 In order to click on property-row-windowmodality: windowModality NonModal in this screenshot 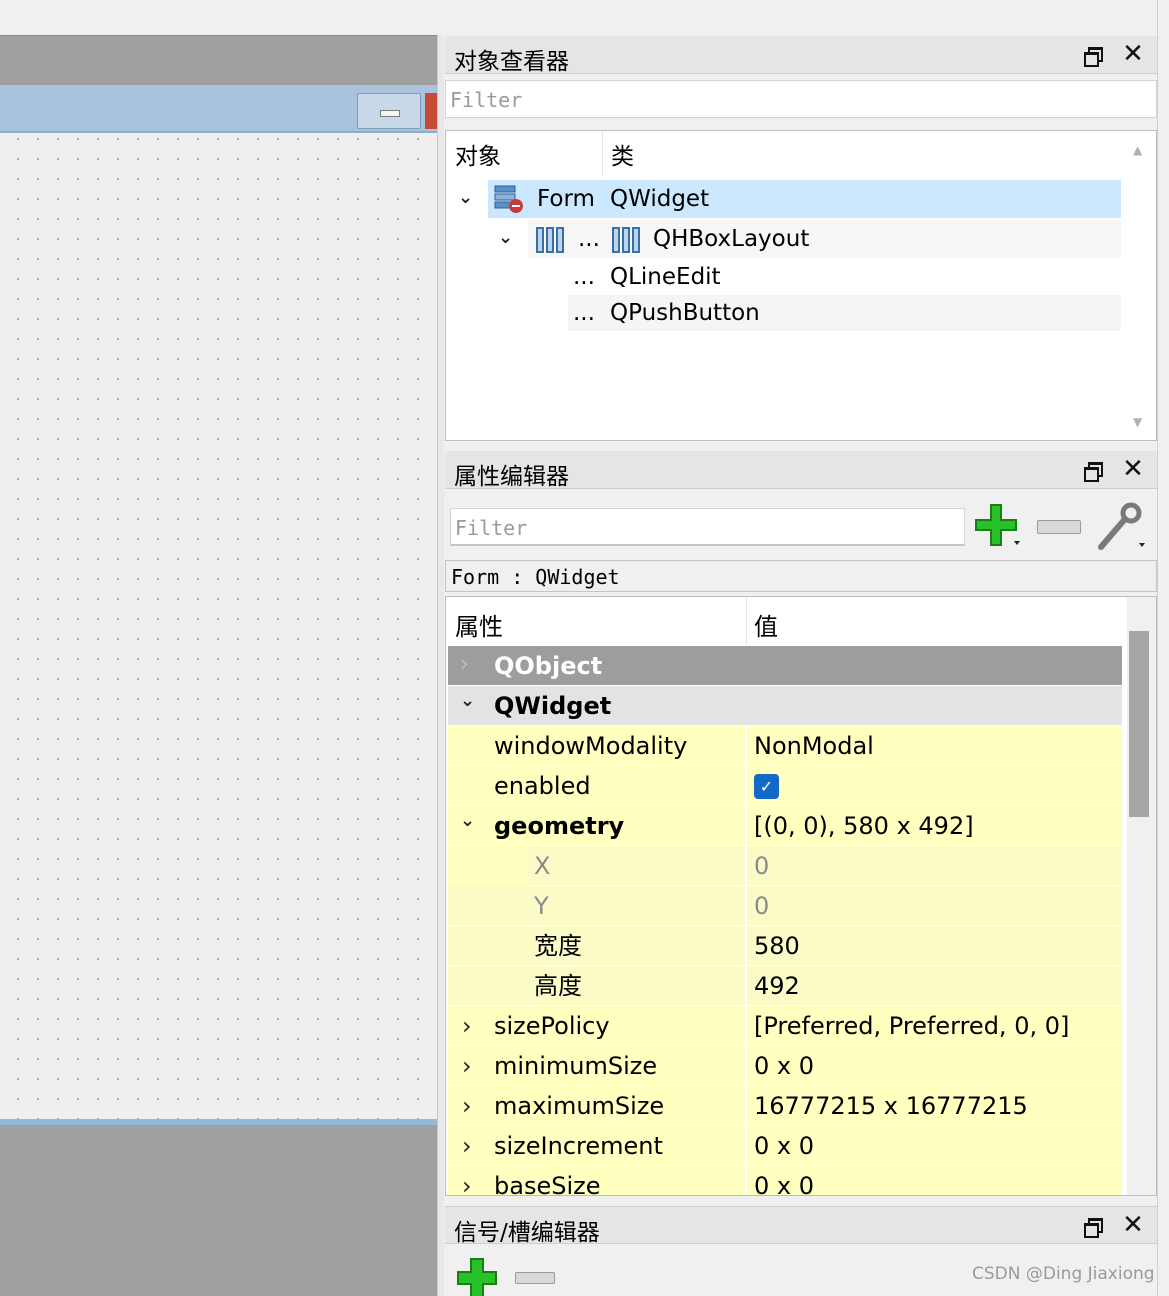, I will do `click(785, 746)`.